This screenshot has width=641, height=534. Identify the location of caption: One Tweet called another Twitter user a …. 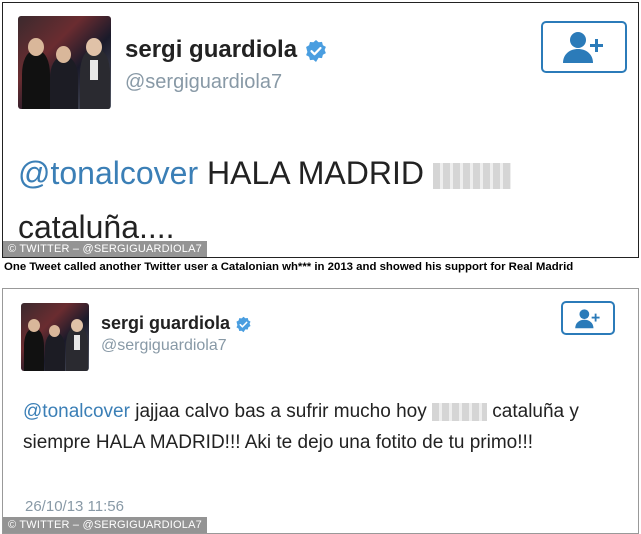
(289, 267).